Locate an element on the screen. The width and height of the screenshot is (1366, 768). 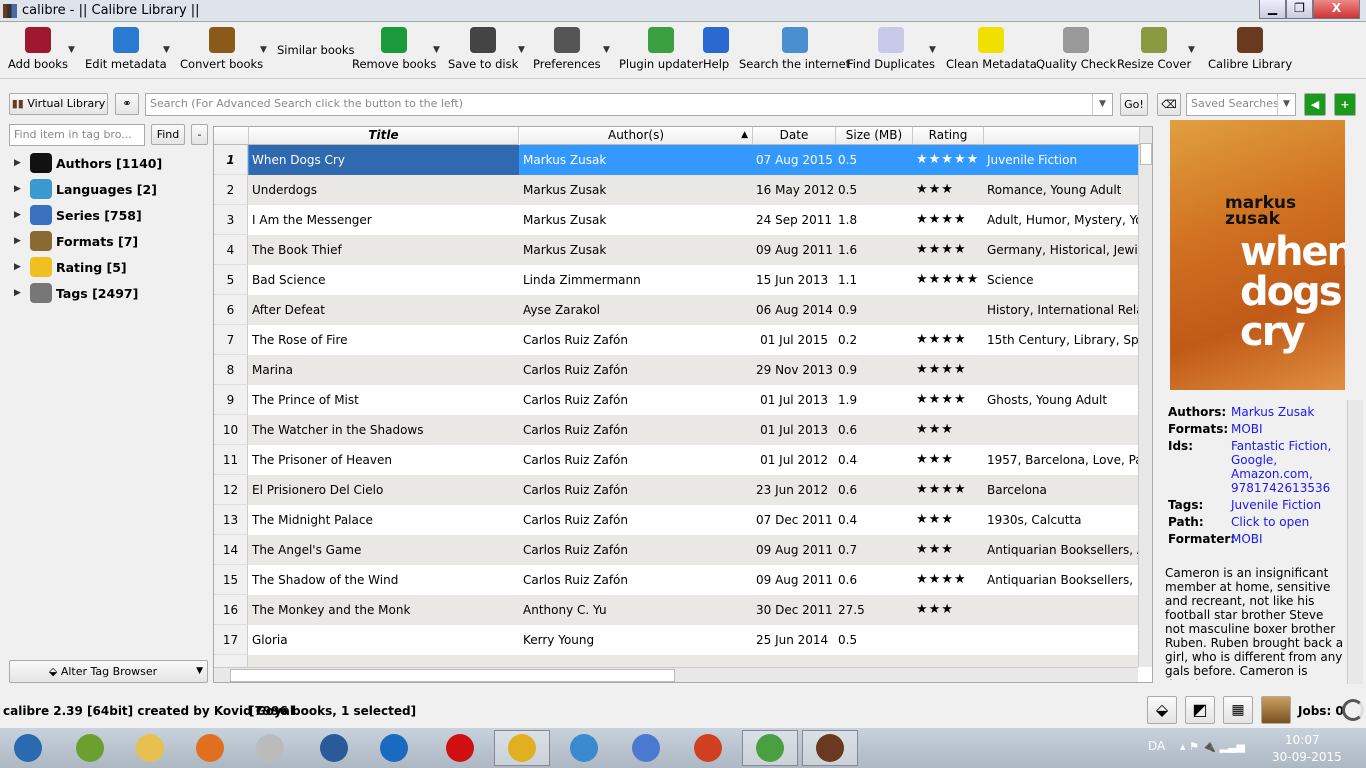
toolbar-plugin-updater-button: Plugin updater is located at coordinates (661, 49).